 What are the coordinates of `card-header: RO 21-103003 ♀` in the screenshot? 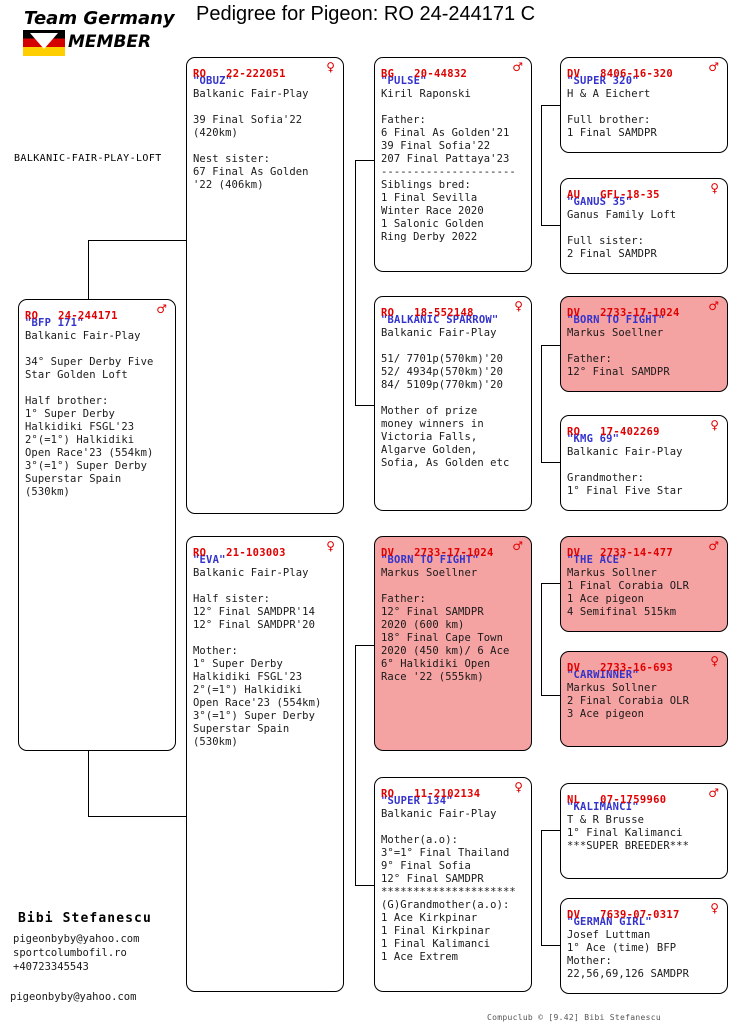 It's located at (265, 549).